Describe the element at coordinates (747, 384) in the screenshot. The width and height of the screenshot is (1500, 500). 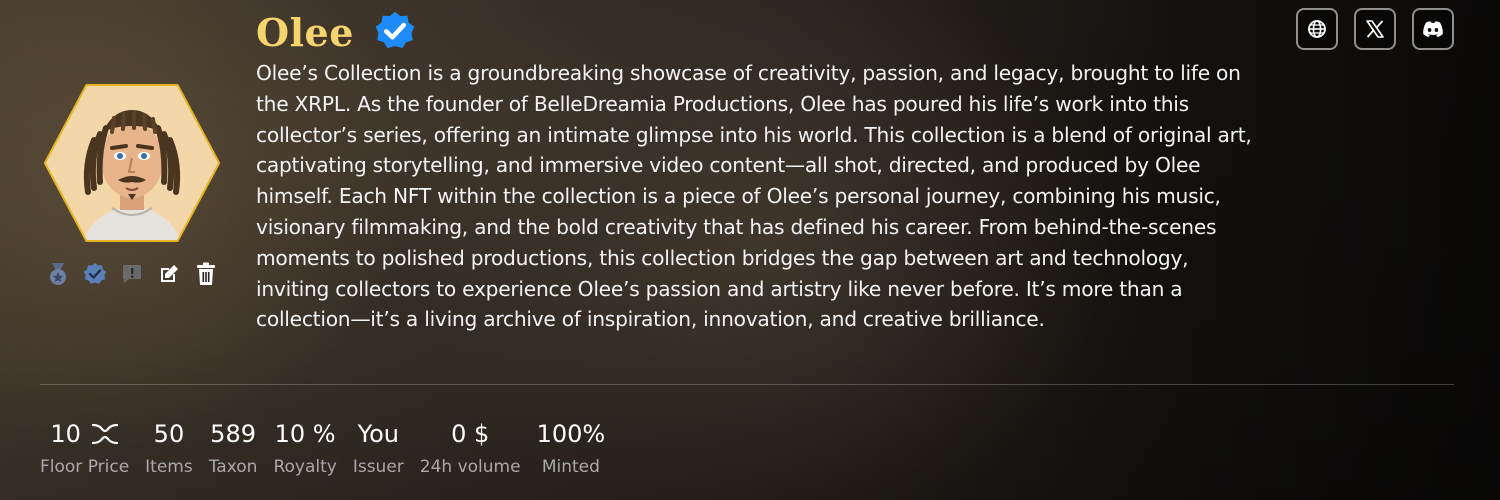
I see `section-divider` at that location.